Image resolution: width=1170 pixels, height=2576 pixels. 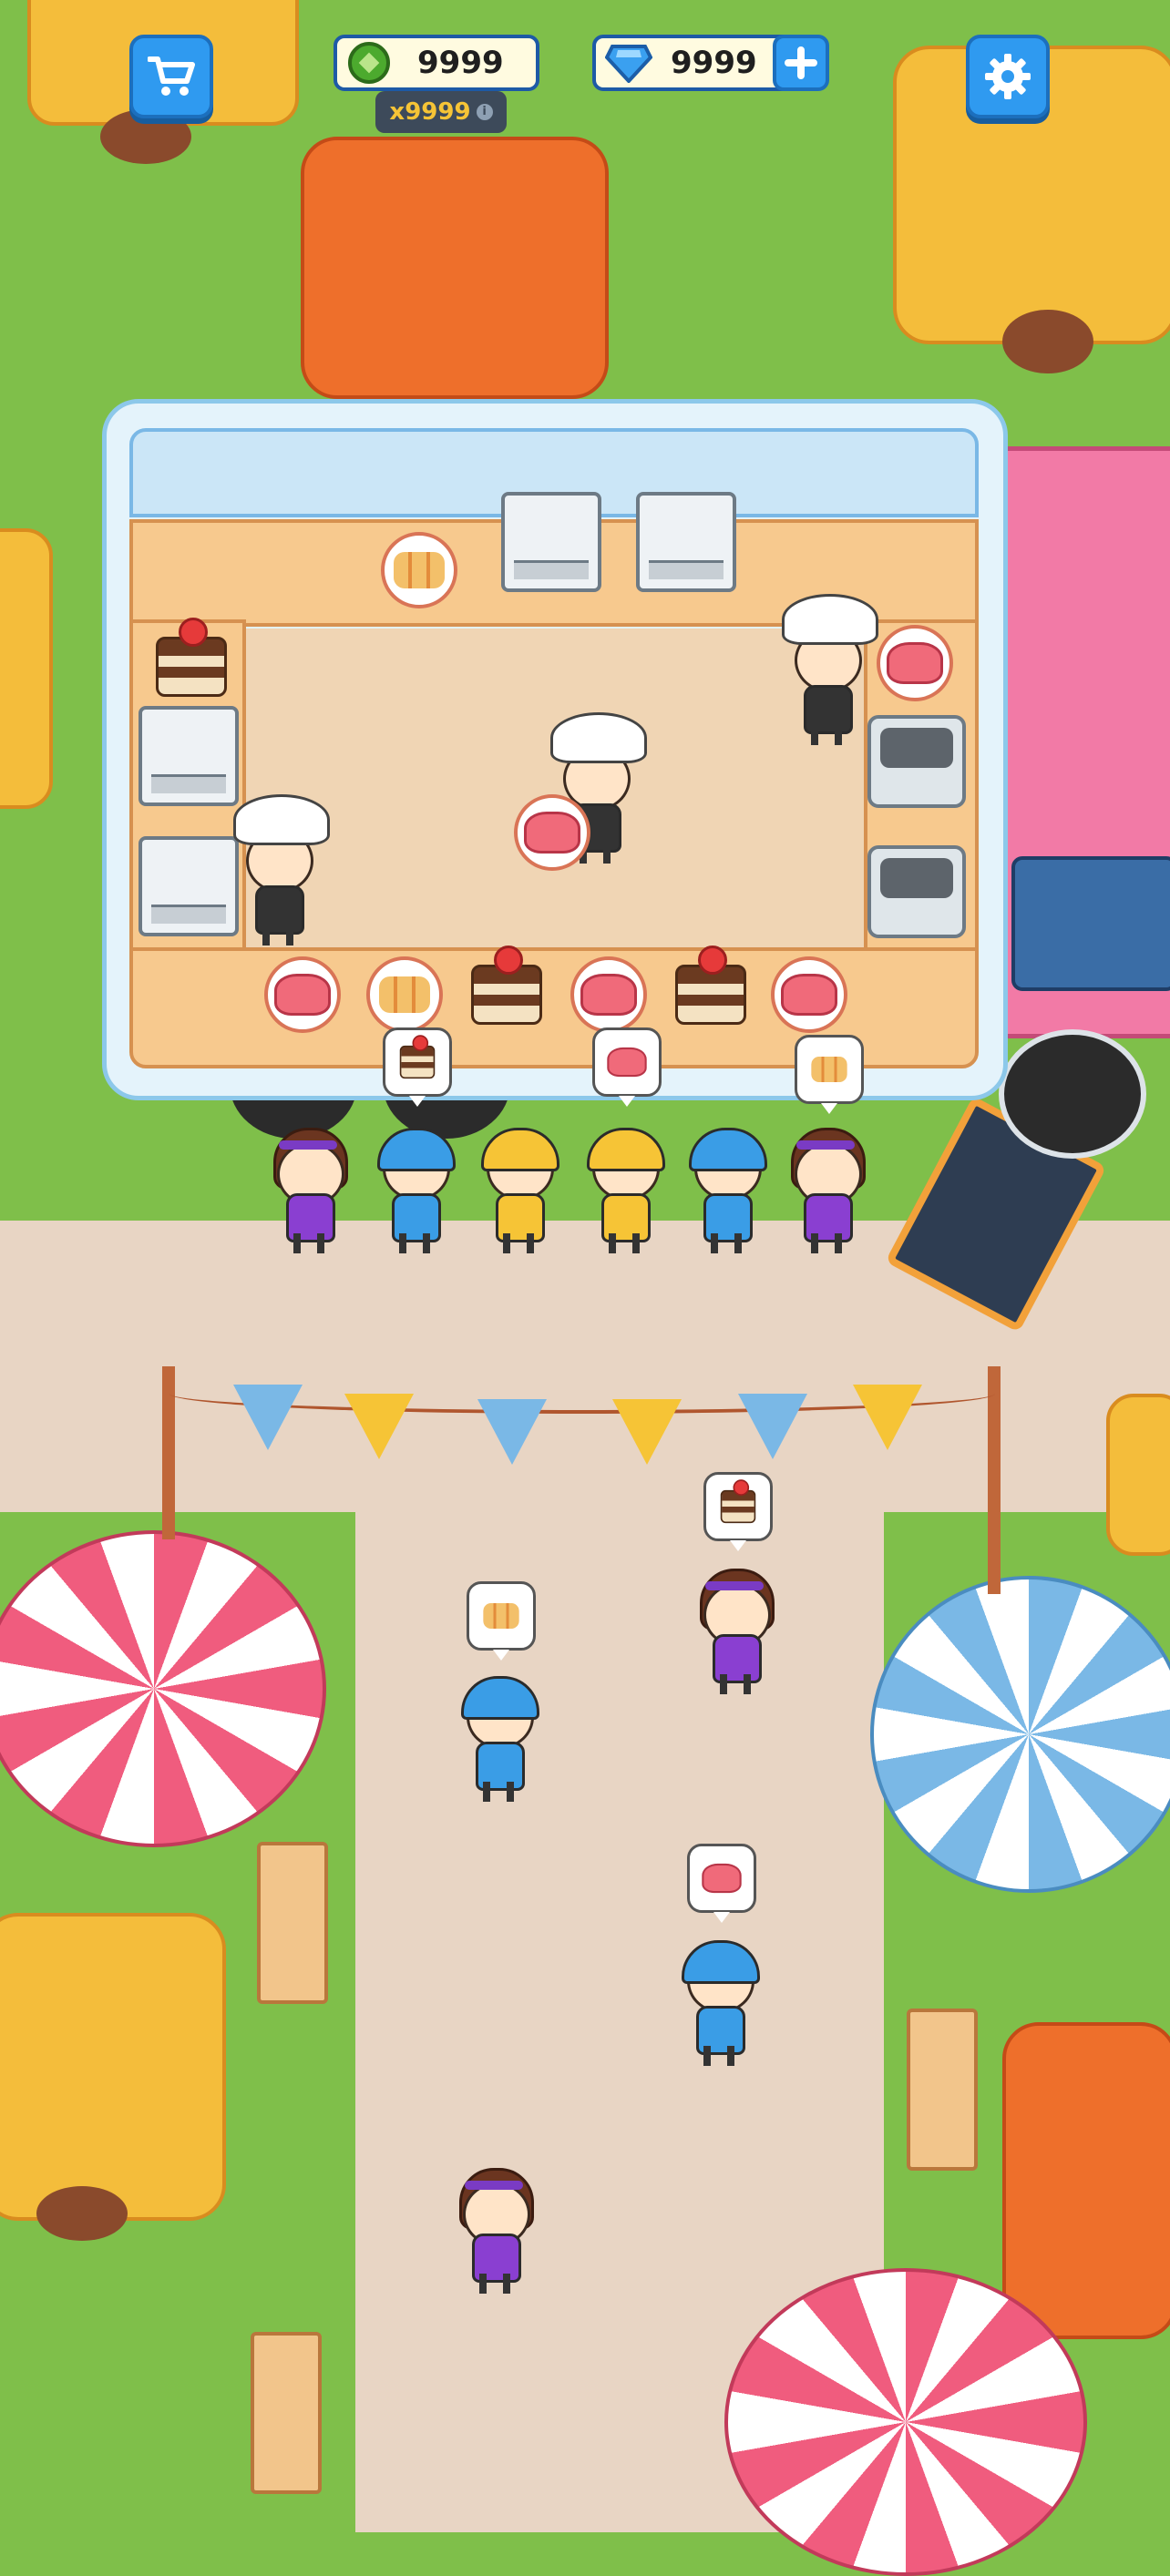 I want to click on tree-yellow-bottom-left, so click(x=113, y=2067).